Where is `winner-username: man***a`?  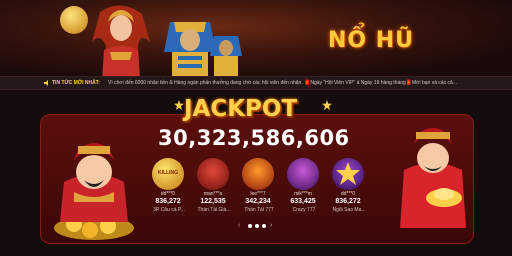
winner-username: man***a is located at coordinates (213, 194).